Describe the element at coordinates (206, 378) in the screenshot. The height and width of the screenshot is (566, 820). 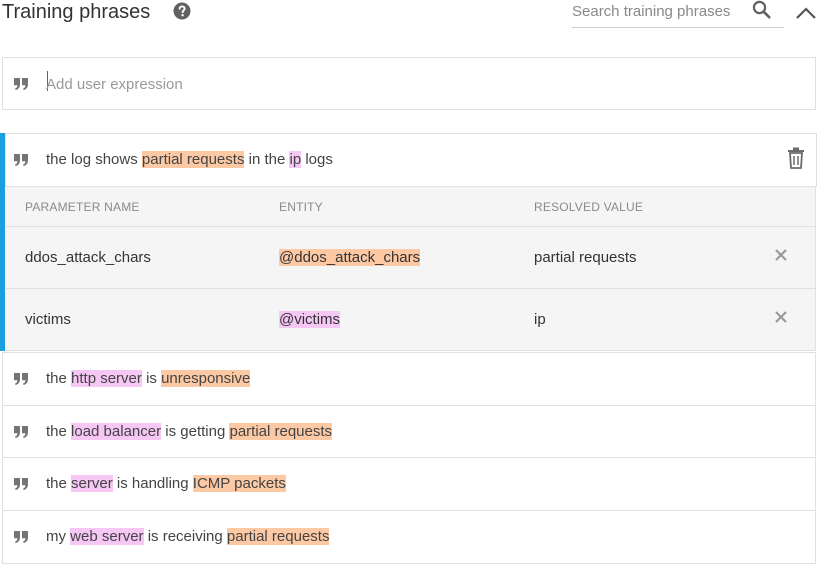
I see `annotated-entity: unresponsive` at that location.